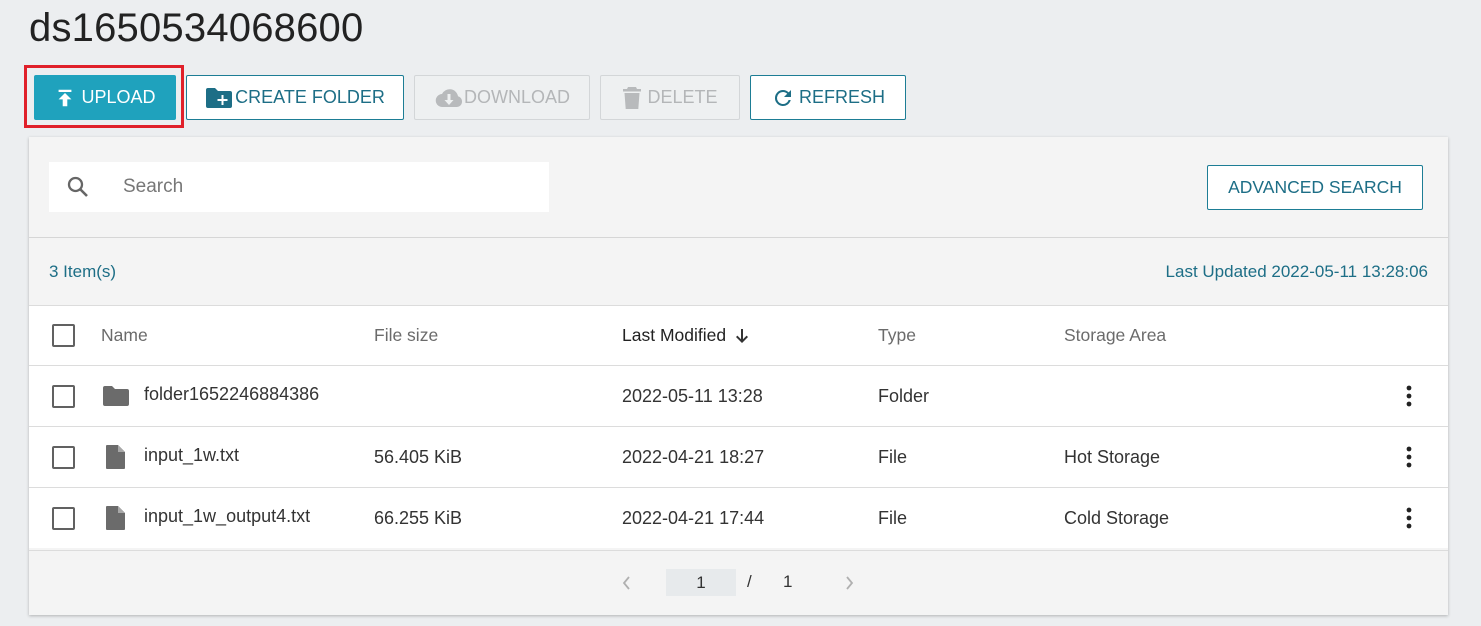 The width and height of the screenshot is (1481, 626). What do you see at coordinates (406, 335) in the screenshot?
I see `column-header-size: File size` at bounding box center [406, 335].